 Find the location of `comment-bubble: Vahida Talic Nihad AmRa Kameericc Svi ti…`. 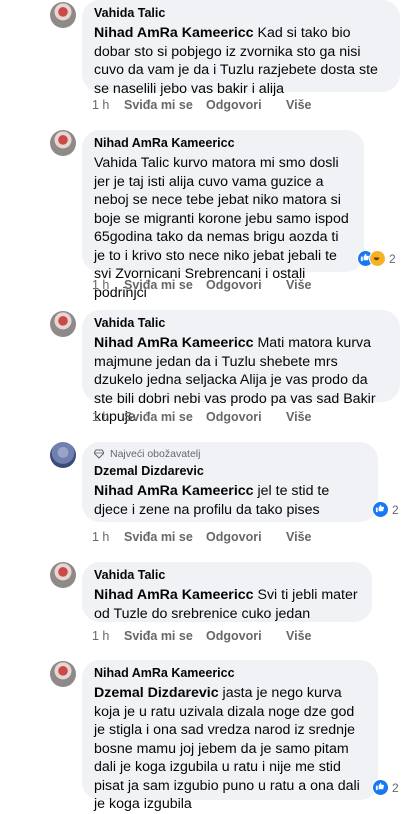

comment-bubble: Vahida Talic Nihad AmRa Kameericc Svi ti… is located at coordinates (227, 592).